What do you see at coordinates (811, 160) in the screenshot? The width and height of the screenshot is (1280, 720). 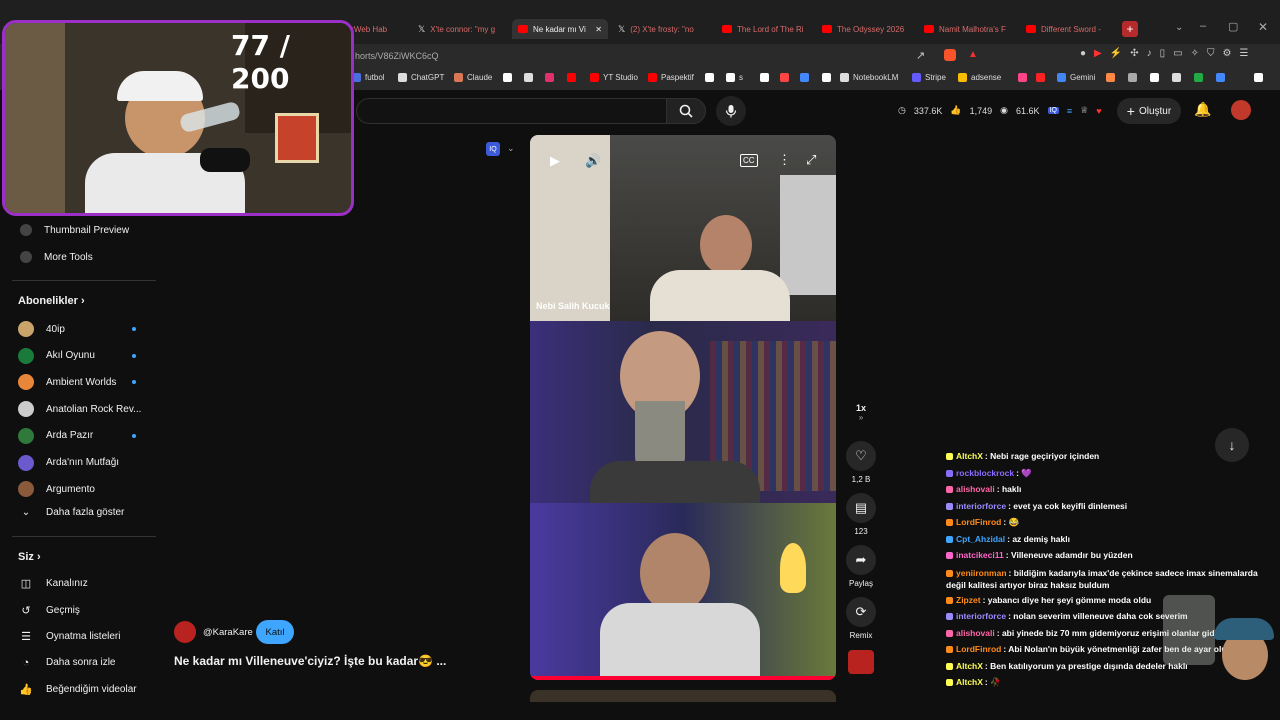 I see `fullscreen-icon: ⤢` at bounding box center [811, 160].